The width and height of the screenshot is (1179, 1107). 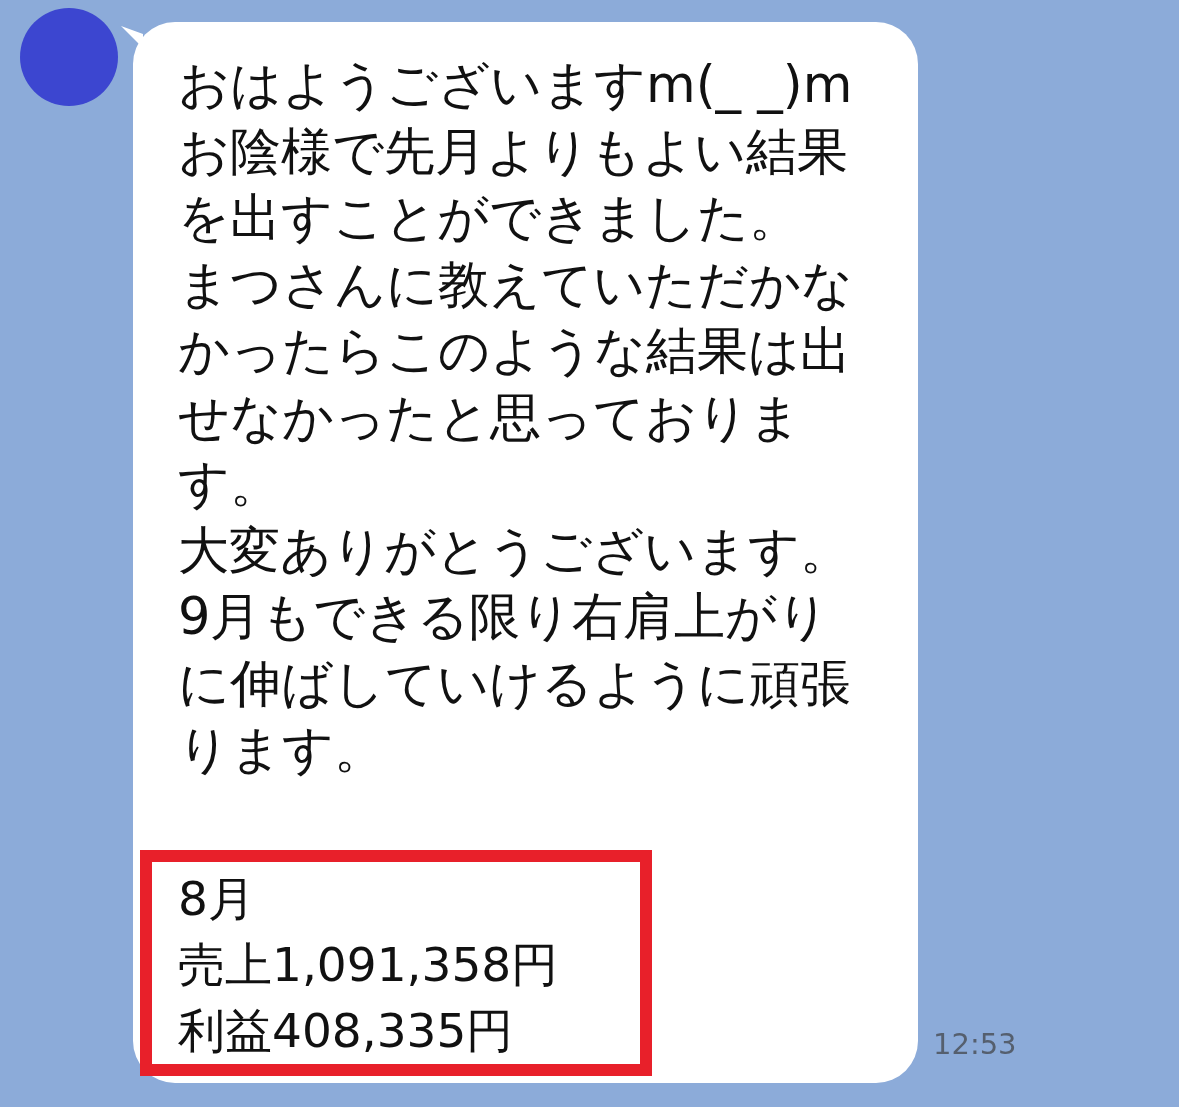 I want to click on message-text: 大変ありがとうございます。, so click(x=514, y=550).